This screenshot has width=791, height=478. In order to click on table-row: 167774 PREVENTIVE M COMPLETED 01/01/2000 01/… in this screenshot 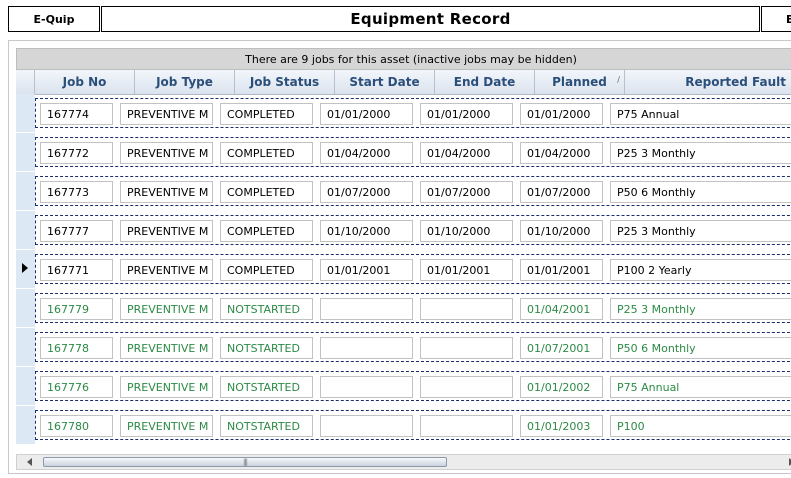, I will do `click(403, 113)`.